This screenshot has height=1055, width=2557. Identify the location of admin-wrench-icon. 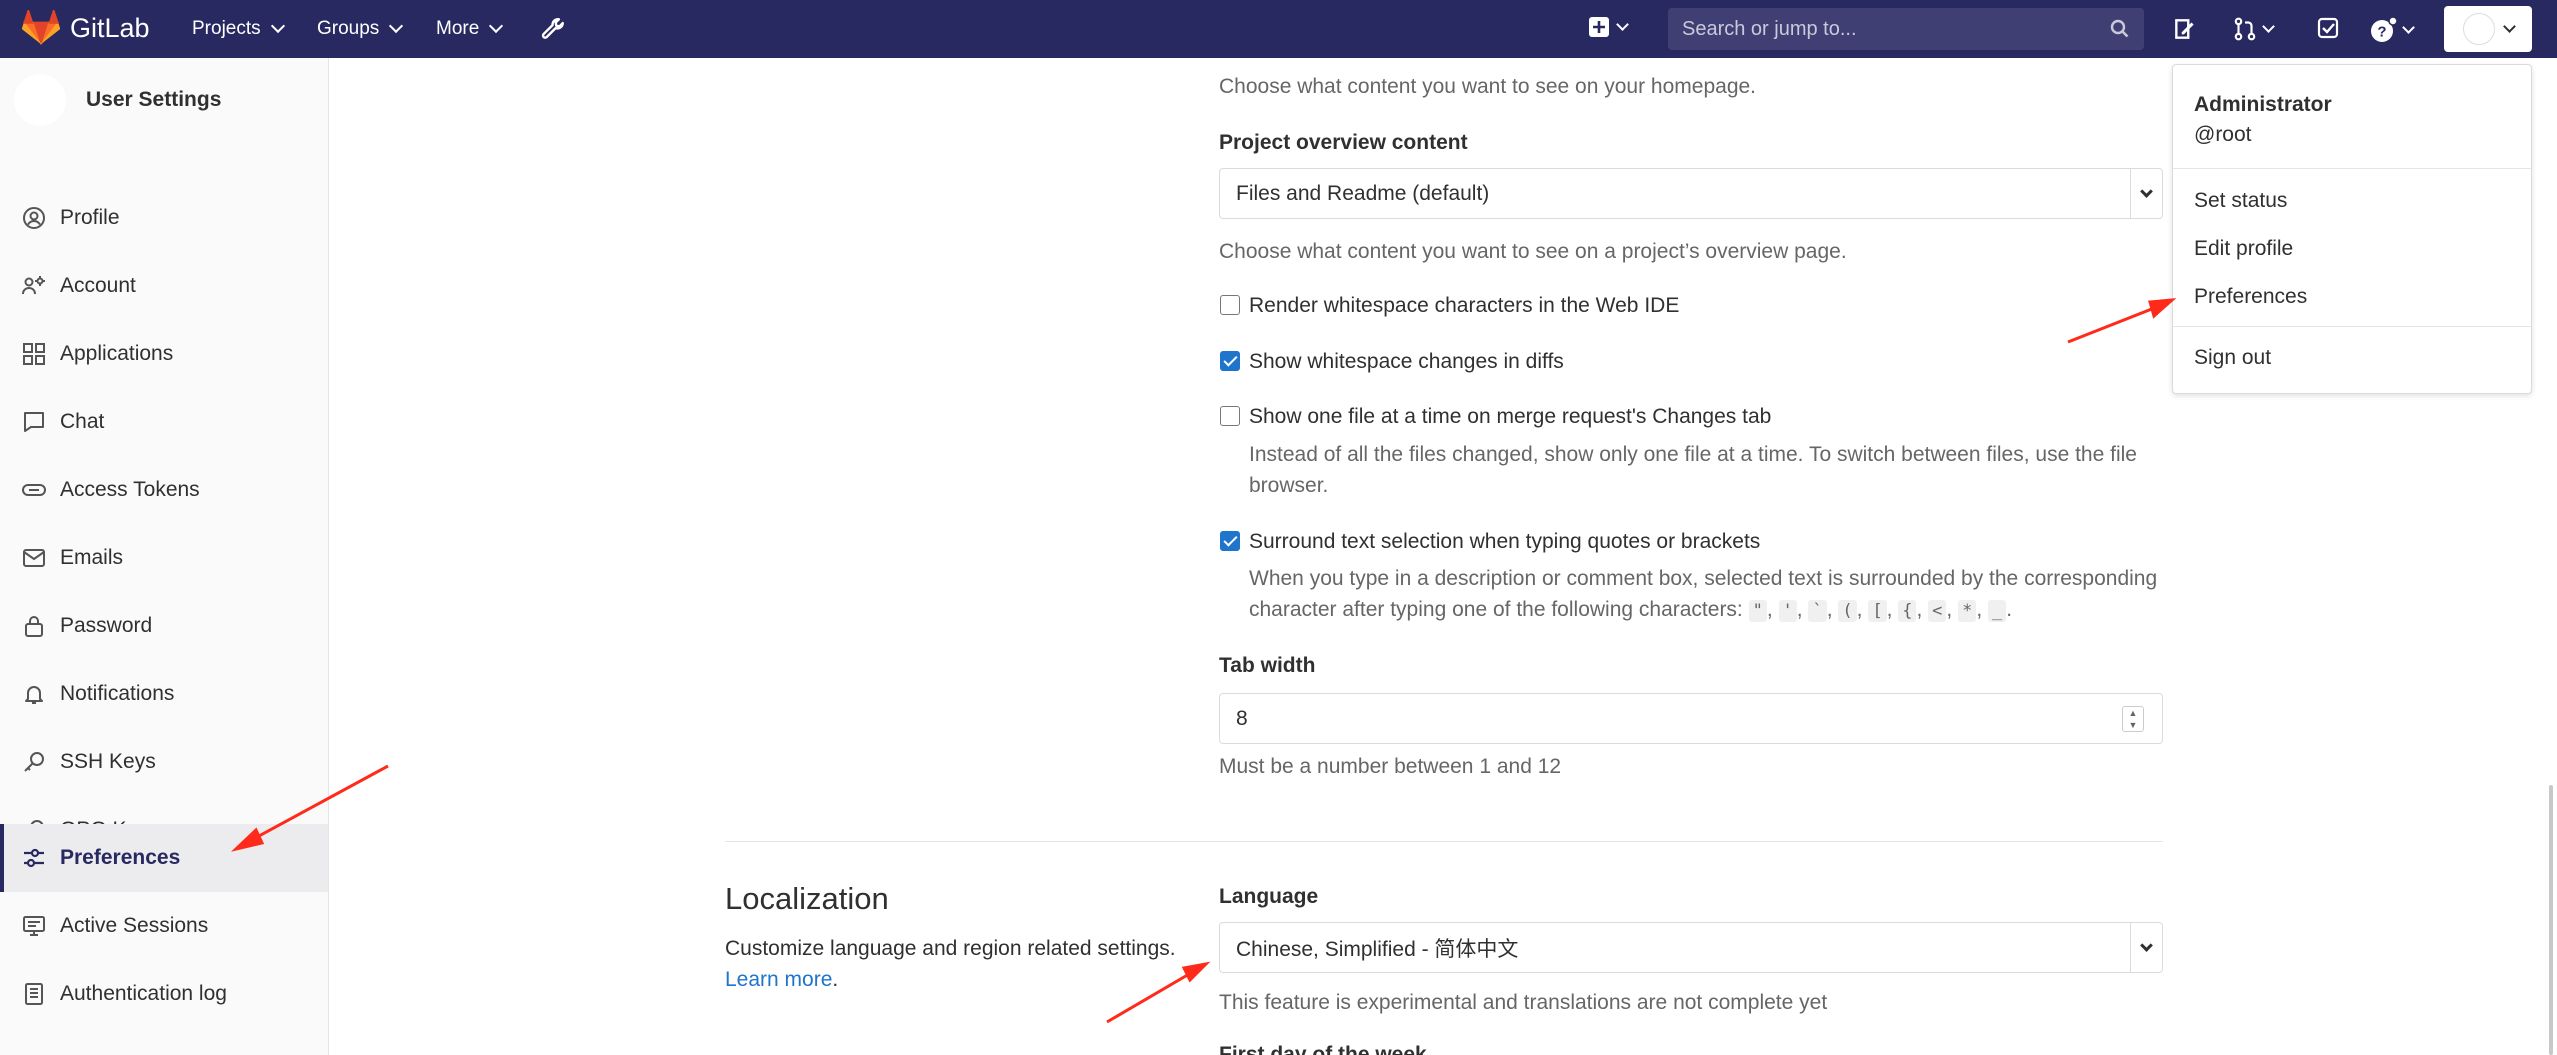
(553, 32).